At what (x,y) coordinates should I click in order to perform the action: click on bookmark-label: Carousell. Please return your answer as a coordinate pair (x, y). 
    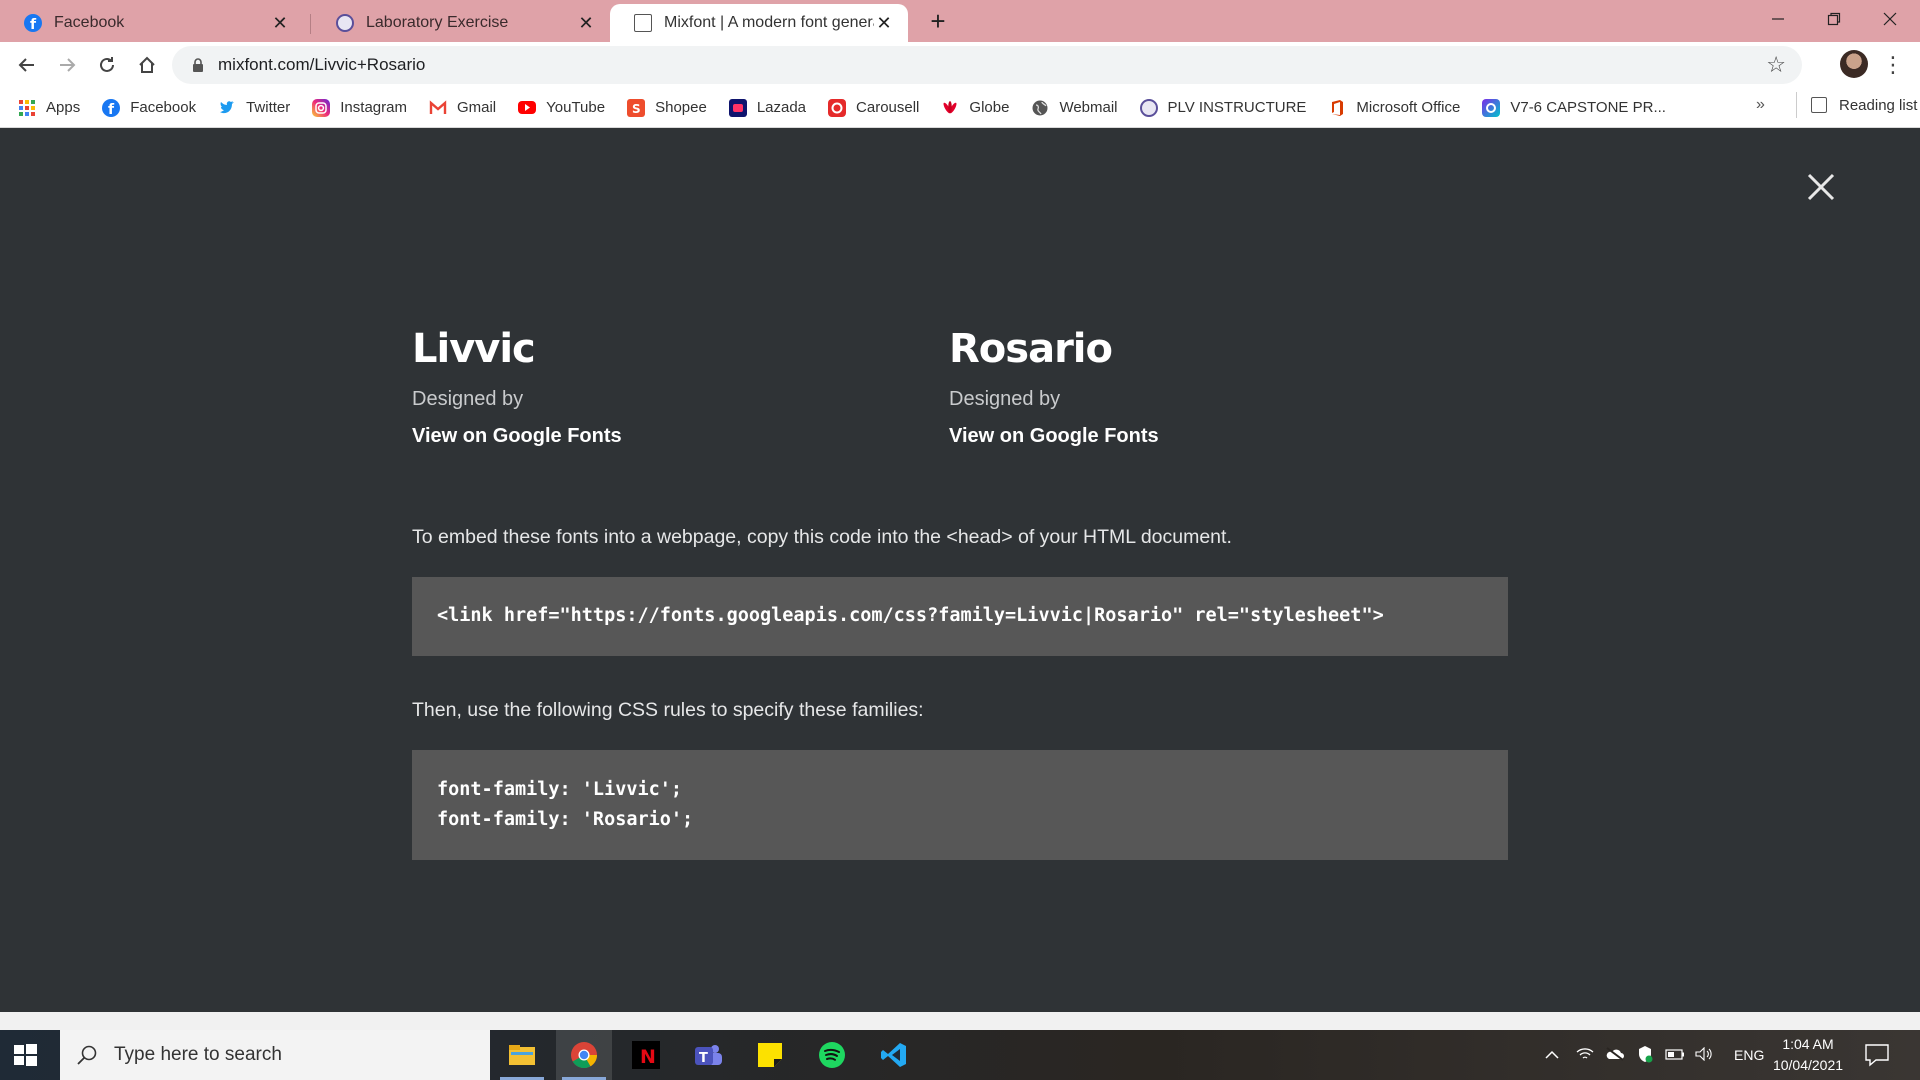
    Looking at the image, I should click on (888, 107).